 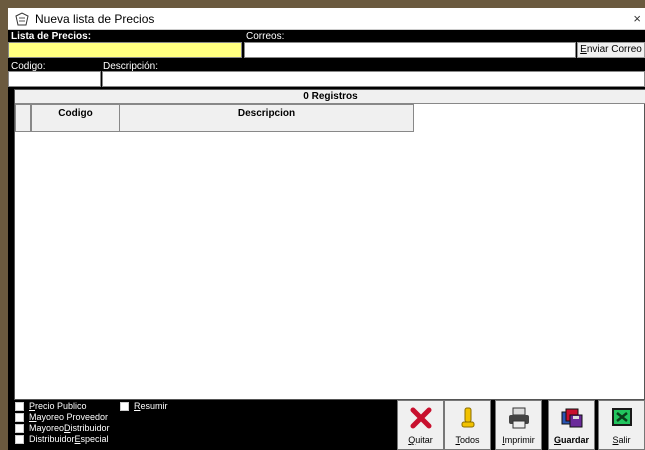 I want to click on price-list-icon, so click(x=22, y=19).